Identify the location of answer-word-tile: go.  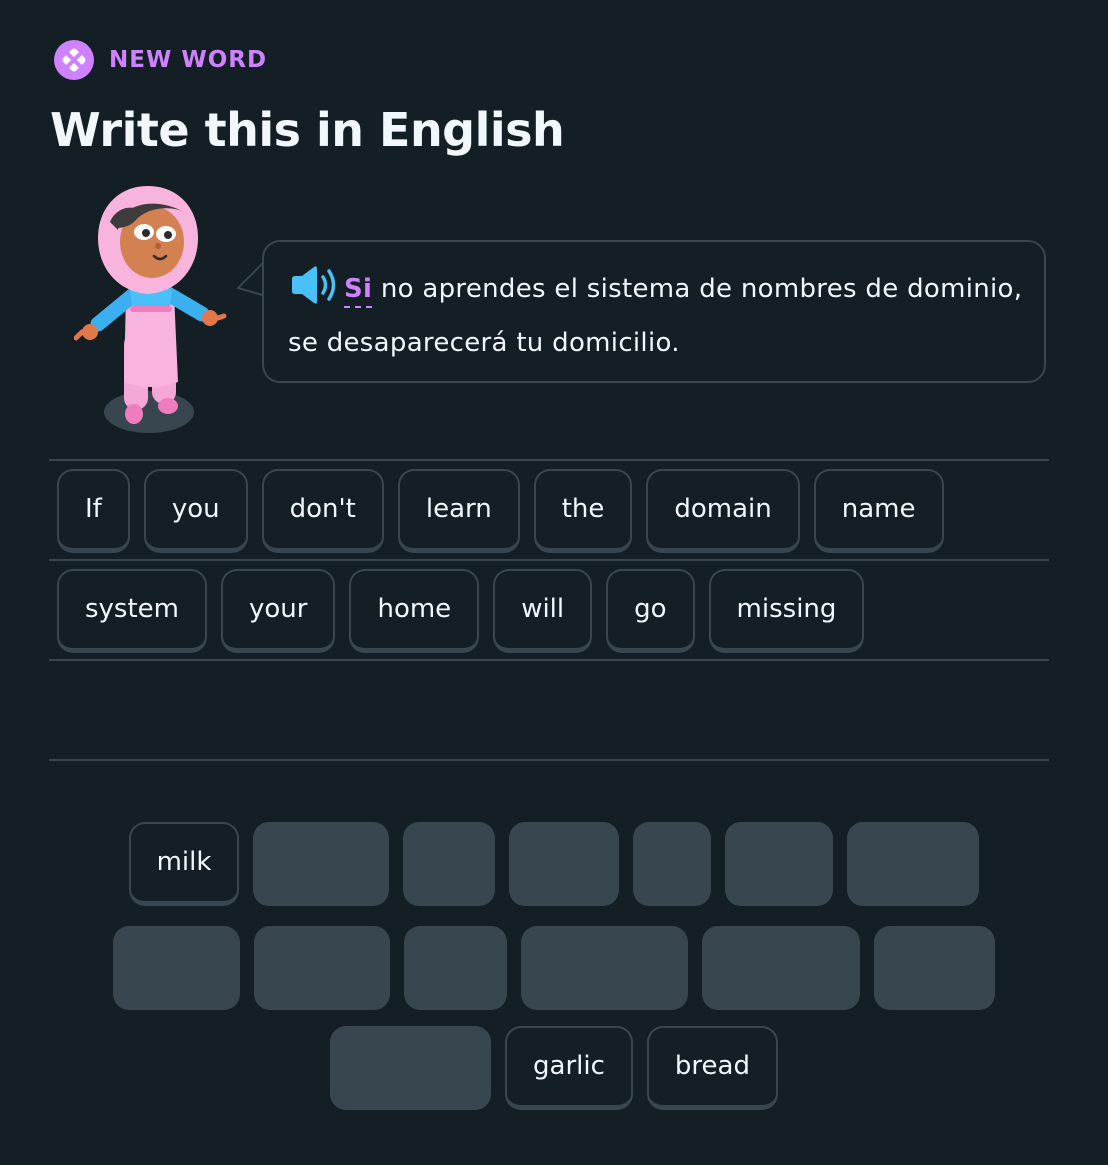
(650, 611).